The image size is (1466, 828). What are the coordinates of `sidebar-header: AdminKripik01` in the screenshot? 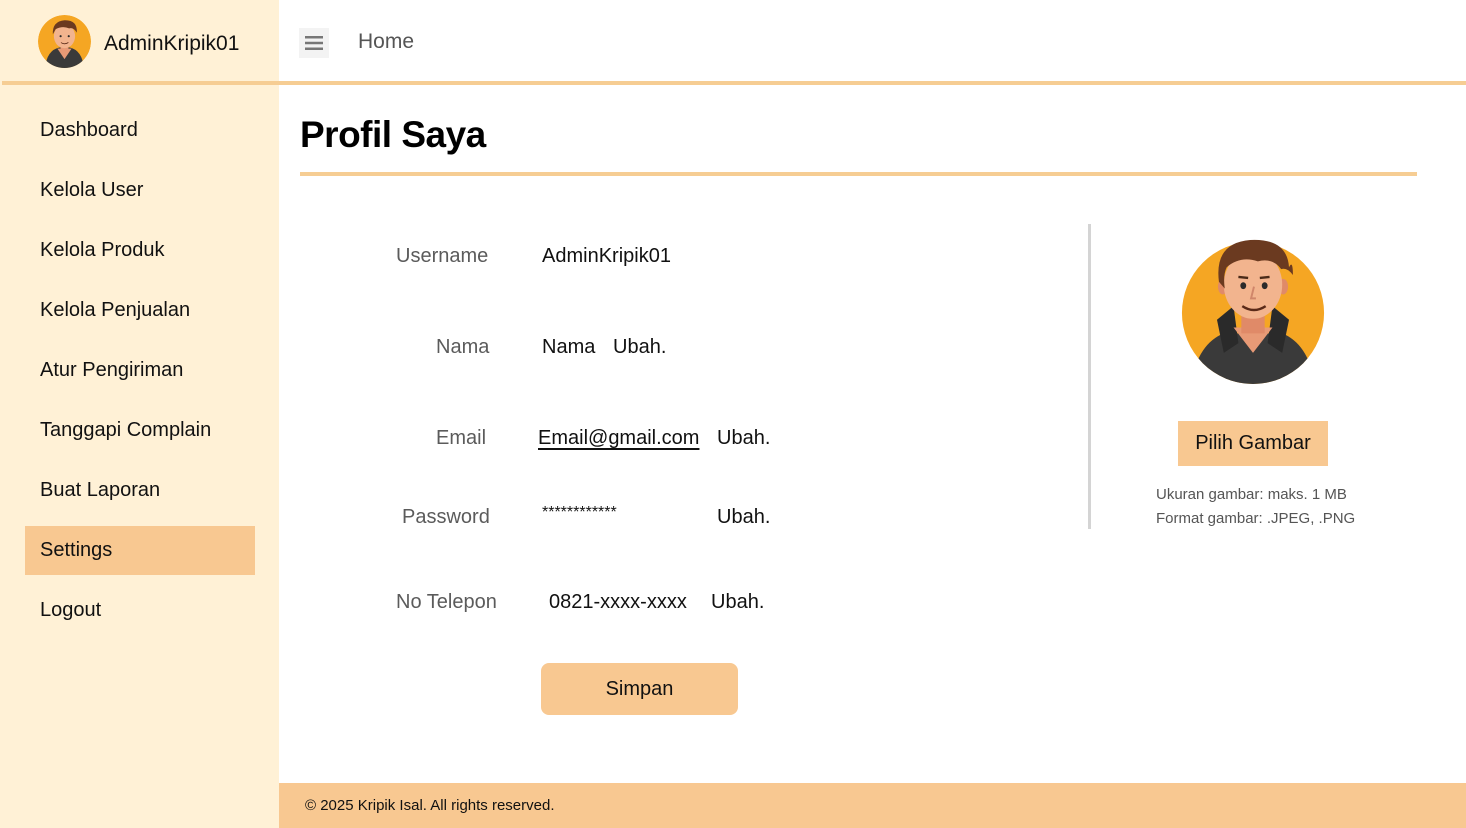 It's located at (139, 41).